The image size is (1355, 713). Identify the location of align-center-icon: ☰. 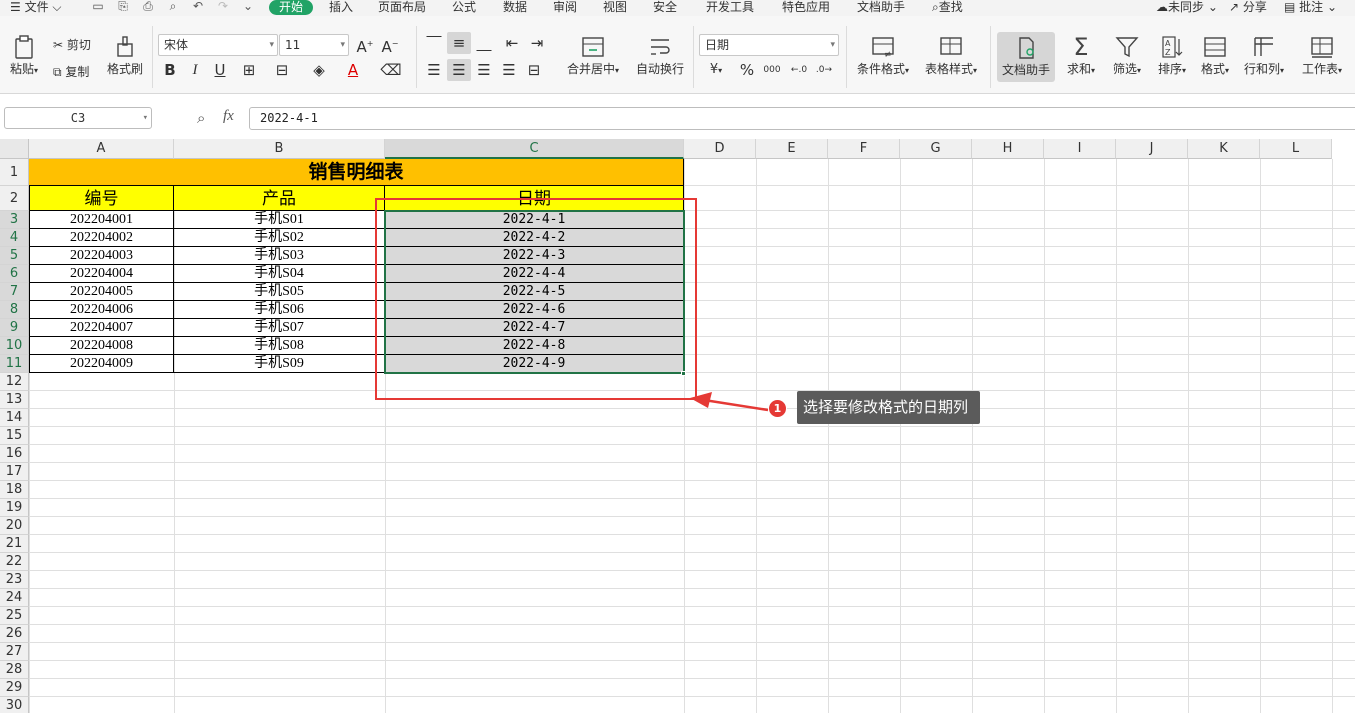
(459, 70).